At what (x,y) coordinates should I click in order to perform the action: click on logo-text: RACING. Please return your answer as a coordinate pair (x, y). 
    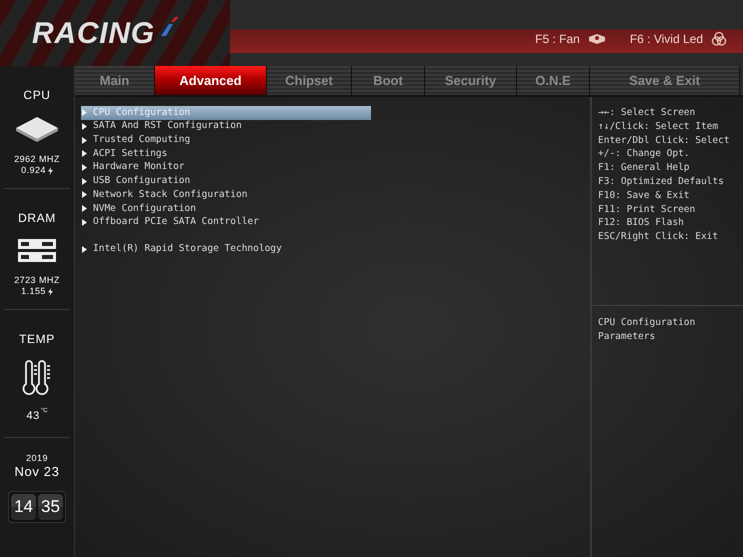
    Looking at the image, I should click on (93, 34).